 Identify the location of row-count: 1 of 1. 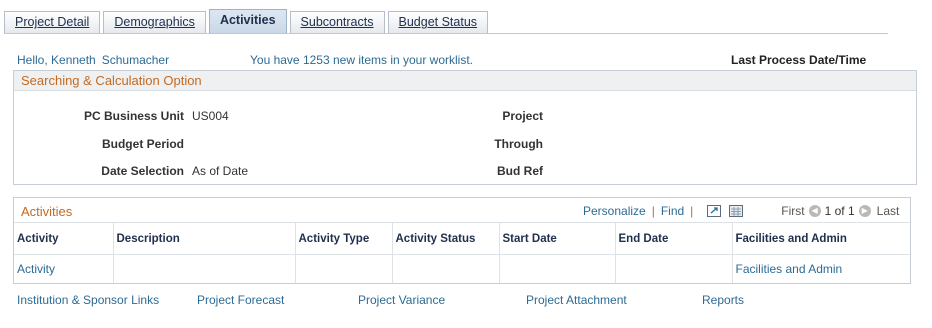
(839, 211).